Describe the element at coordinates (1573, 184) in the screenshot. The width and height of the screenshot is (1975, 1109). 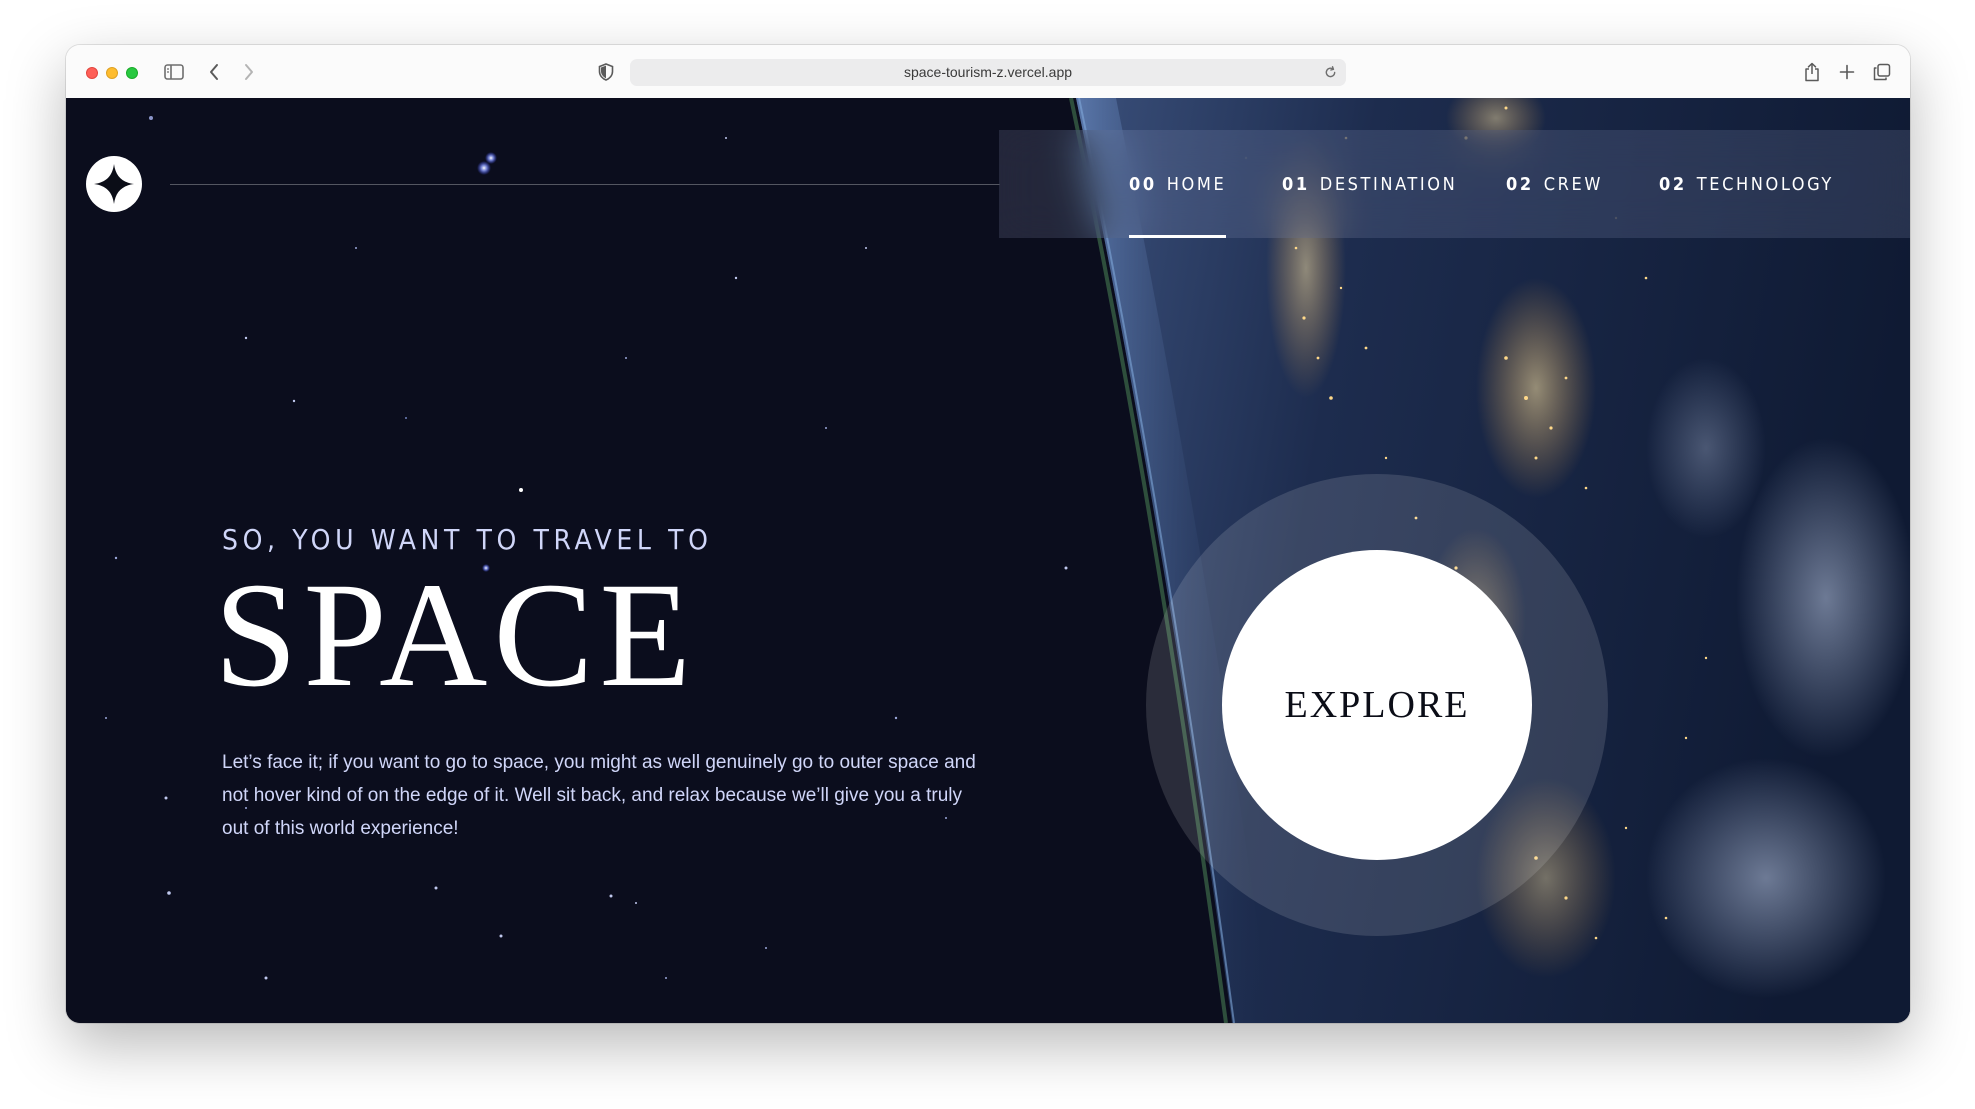
I see `nav-item-label: CREW` at that location.